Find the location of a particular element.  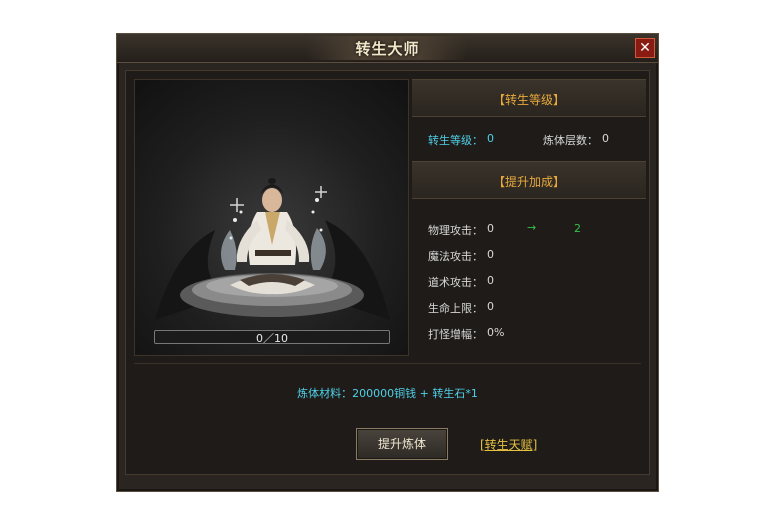

magic-attack-value: 0 is located at coordinates (490, 254).